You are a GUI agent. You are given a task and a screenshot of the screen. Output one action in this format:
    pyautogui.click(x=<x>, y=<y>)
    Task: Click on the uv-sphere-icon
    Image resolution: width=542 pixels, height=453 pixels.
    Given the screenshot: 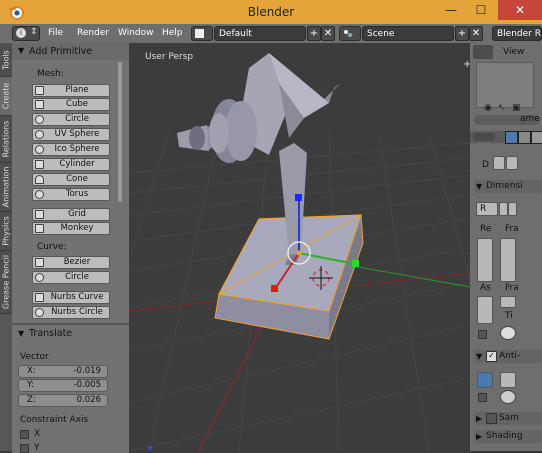 What is the action you would take?
    pyautogui.click(x=39, y=134)
    